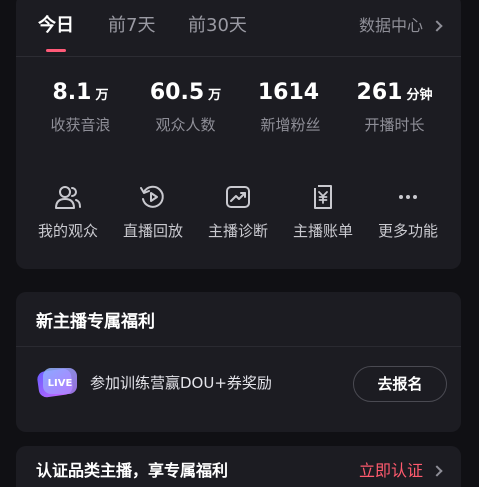 Image resolution: width=479 pixels, height=487 pixels. What do you see at coordinates (379, 92) in the screenshot?
I see `stat-value: 261` at bounding box center [379, 92].